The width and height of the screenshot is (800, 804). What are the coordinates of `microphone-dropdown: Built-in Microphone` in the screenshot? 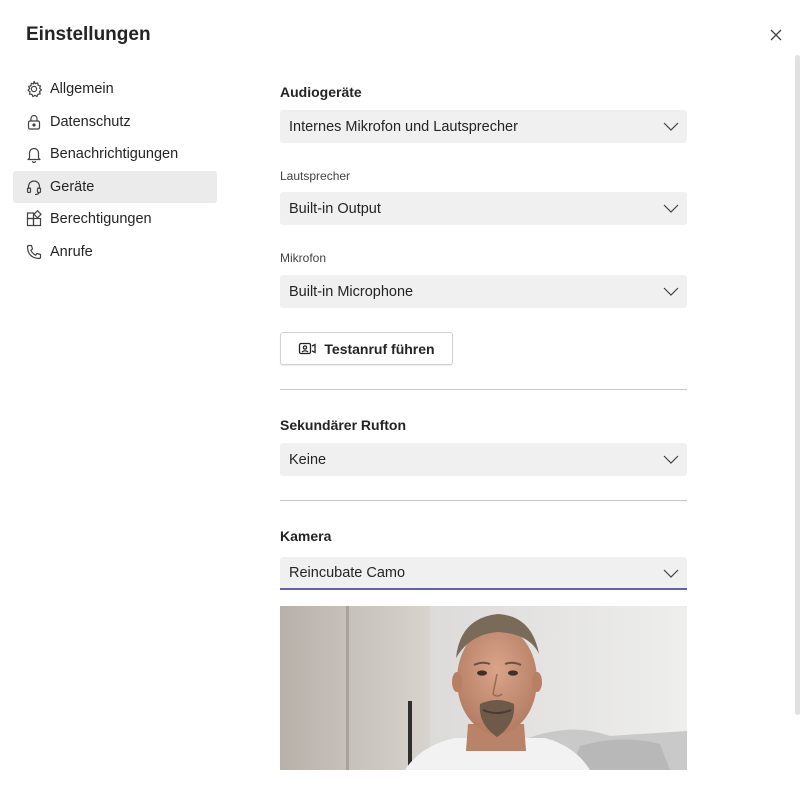 It's located at (483, 291).